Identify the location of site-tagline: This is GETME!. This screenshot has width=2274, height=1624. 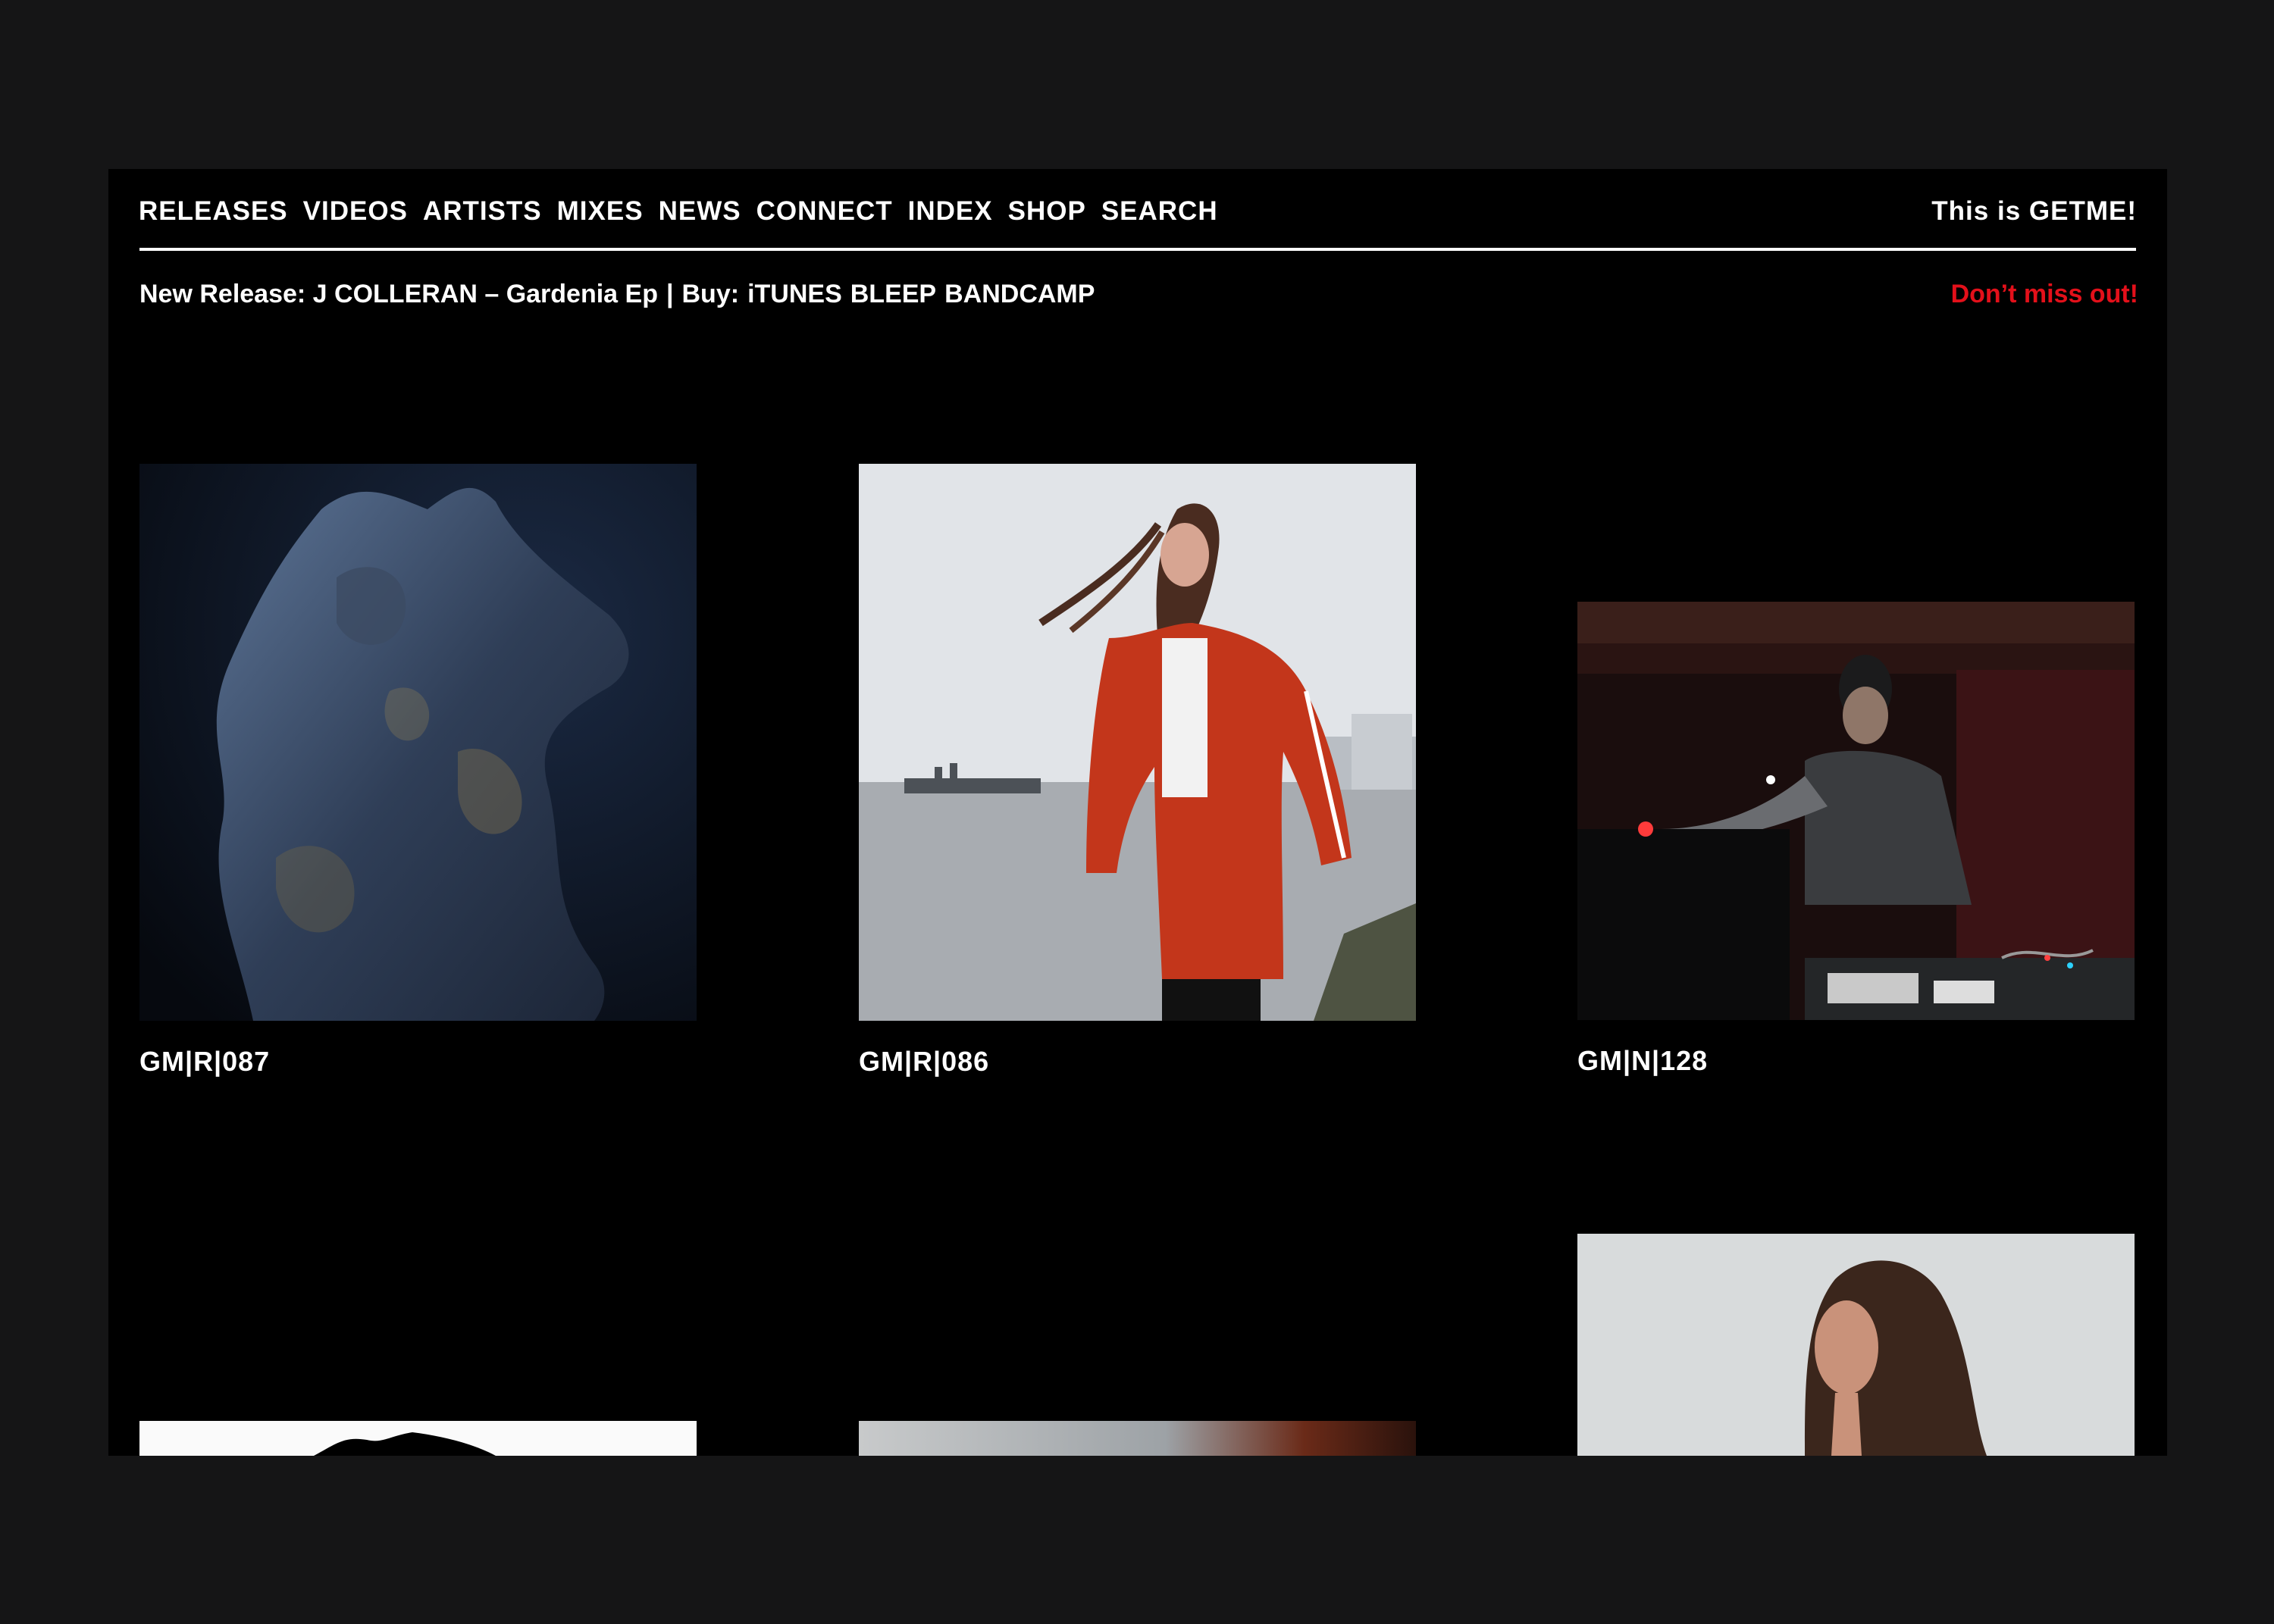
(2034, 211).